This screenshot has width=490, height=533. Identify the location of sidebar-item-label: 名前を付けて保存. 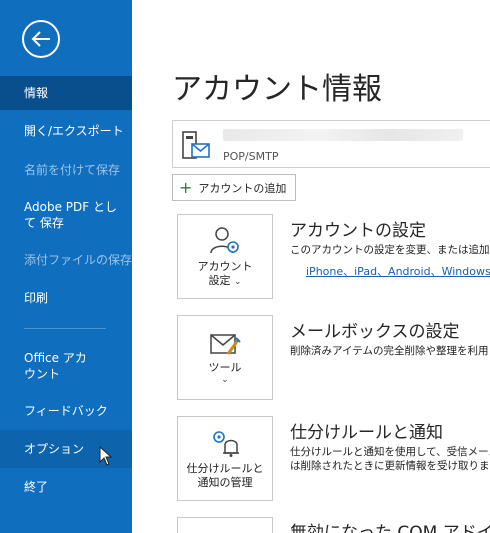
(72, 170).